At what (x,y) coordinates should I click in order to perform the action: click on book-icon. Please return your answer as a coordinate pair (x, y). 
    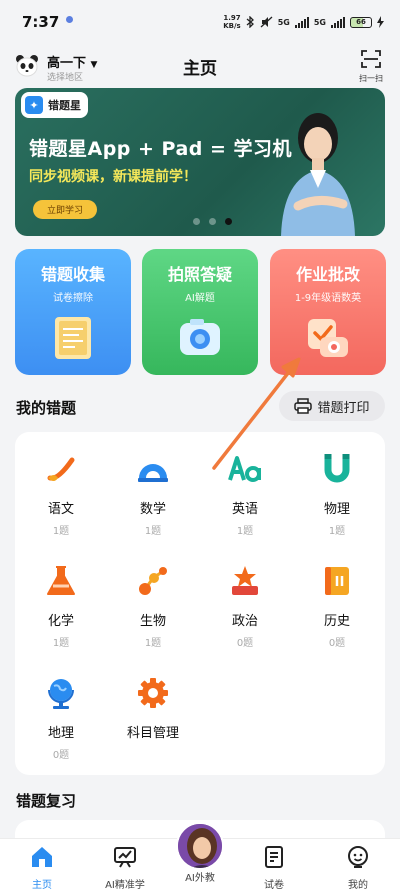
    Looking at the image, I should click on (337, 581).